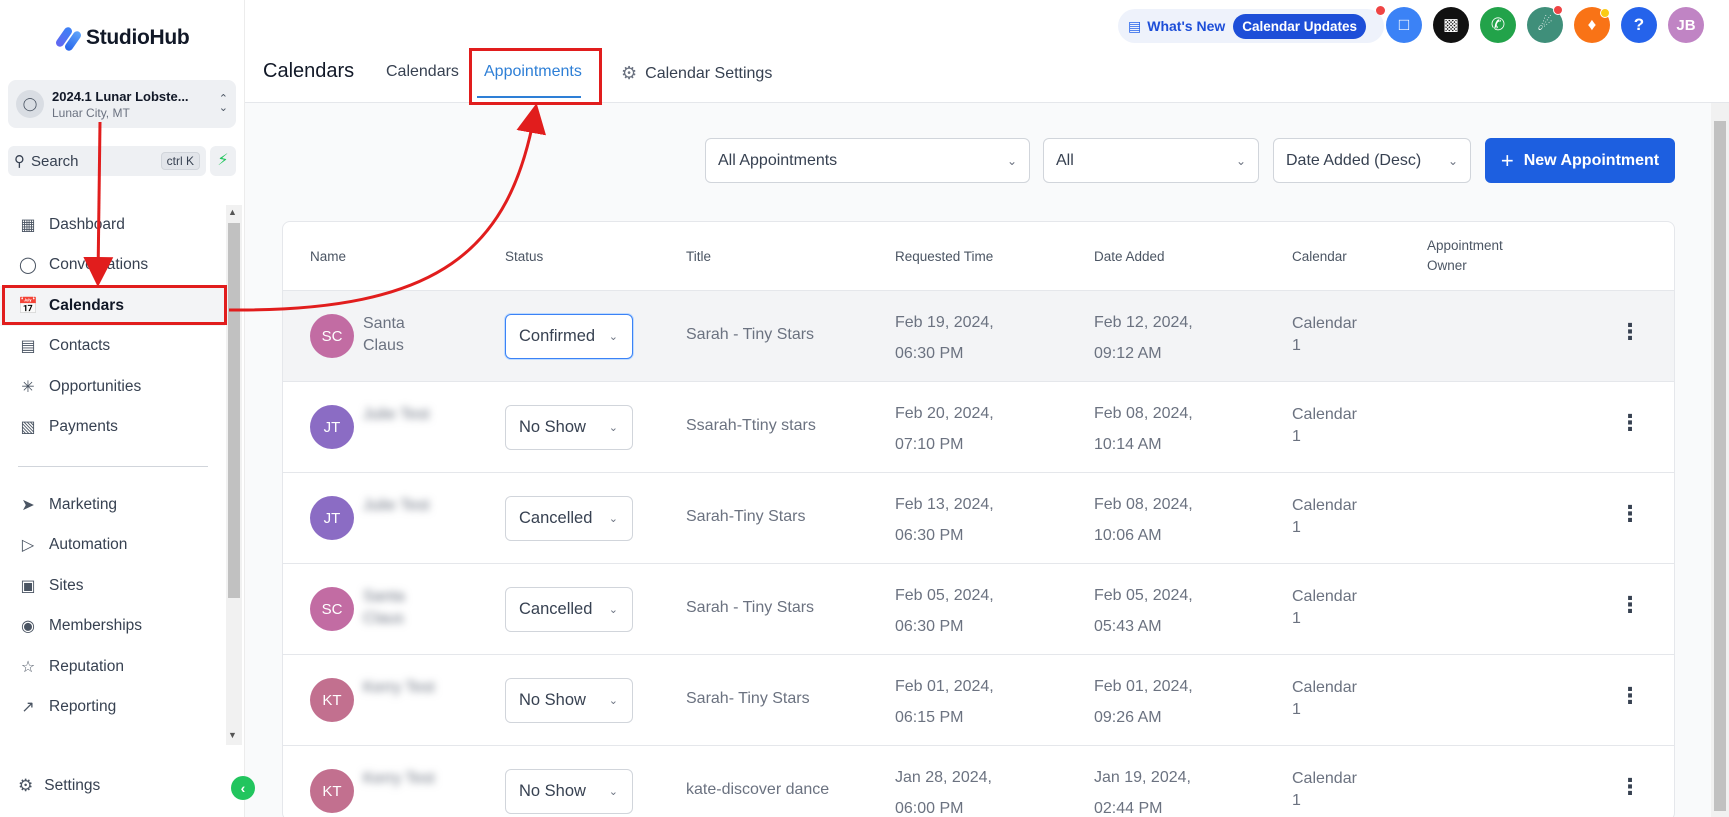 The height and width of the screenshot is (817, 1729). I want to click on robot-icon: ▩, so click(1451, 24).